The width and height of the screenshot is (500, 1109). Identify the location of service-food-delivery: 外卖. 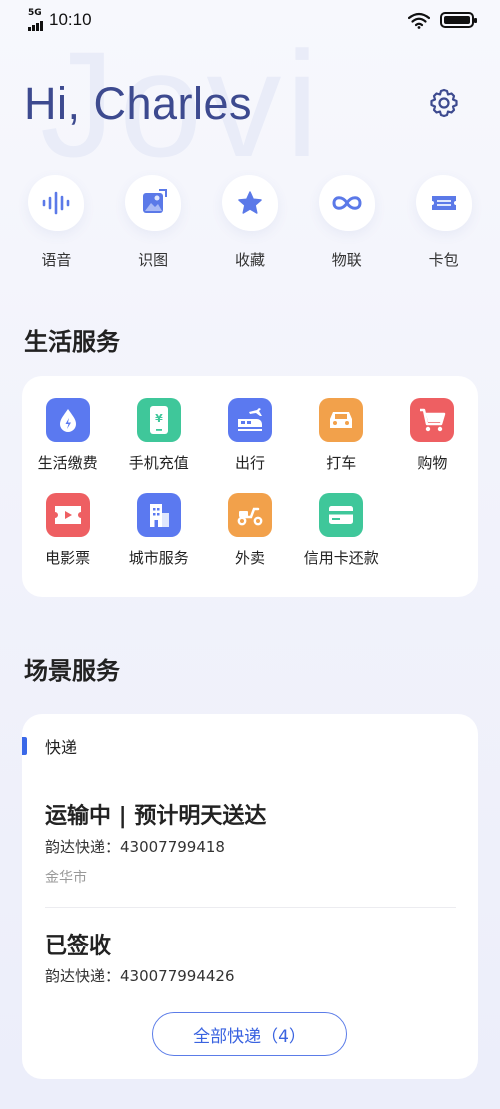
(249, 530).